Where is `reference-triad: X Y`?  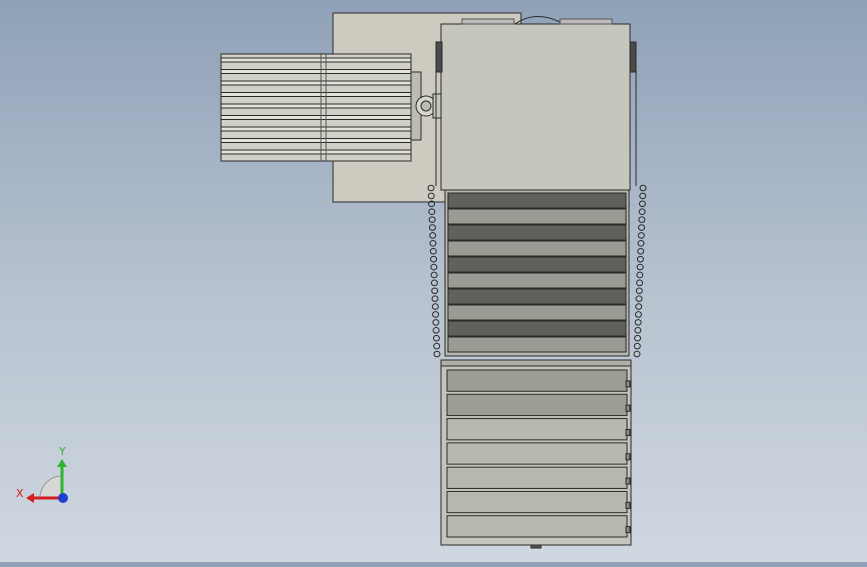 reference-triad: X Y is located at coordinates (42, 474).